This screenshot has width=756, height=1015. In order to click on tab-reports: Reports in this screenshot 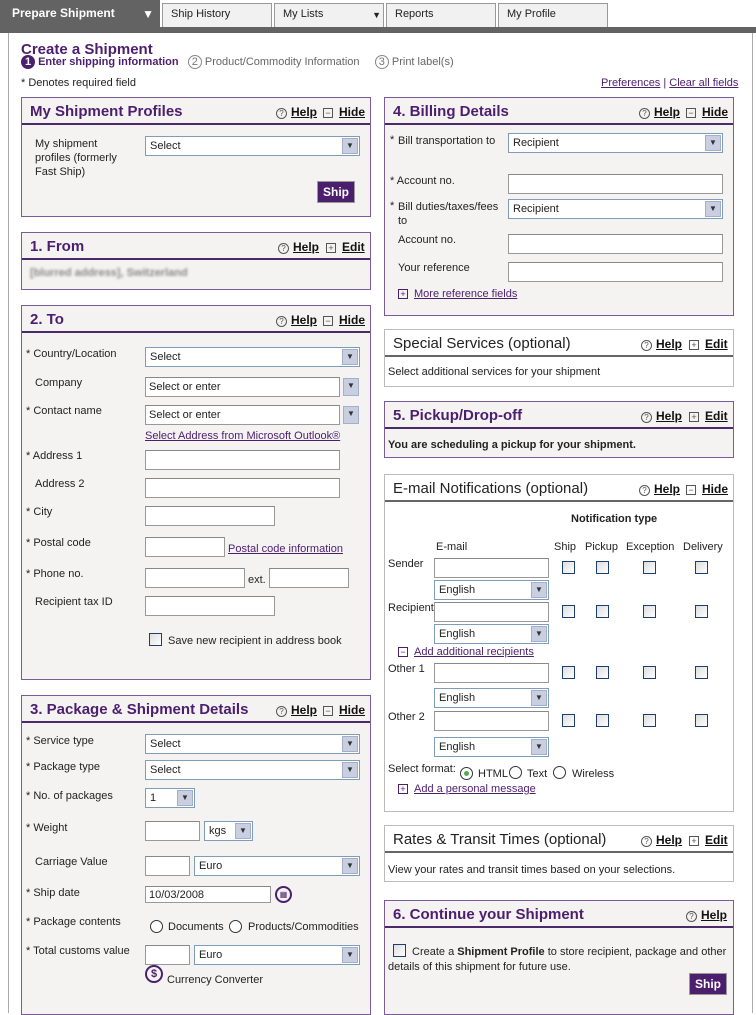, I will do `click(441, 15)`.